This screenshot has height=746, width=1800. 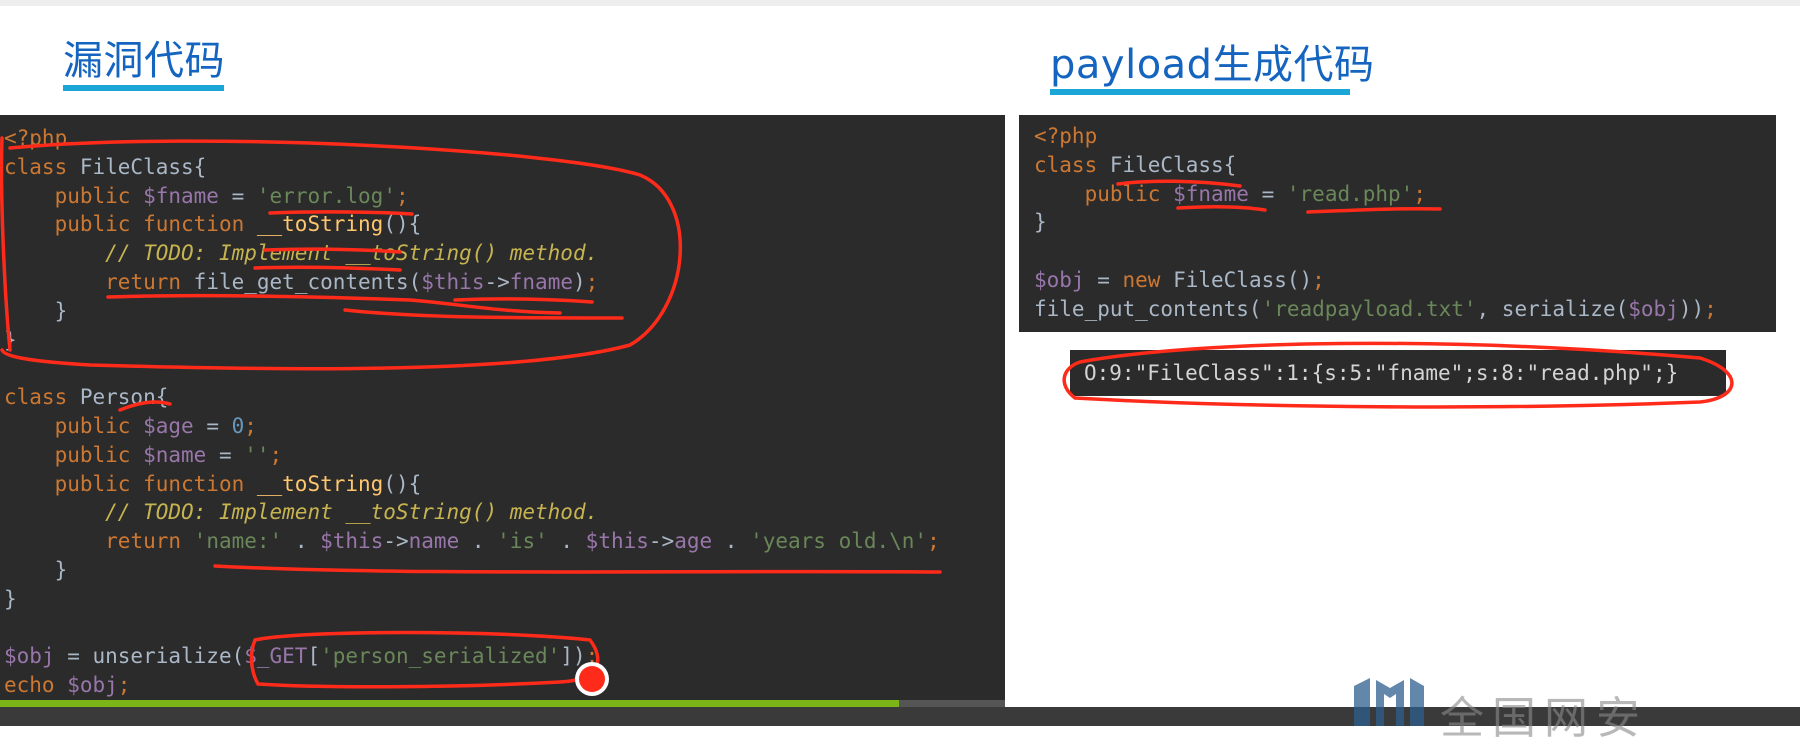 What do you see at coordinates (1243, 279) in the screenshot?
I see `code-token: FileClass()` at bounding box center [1243, 279].